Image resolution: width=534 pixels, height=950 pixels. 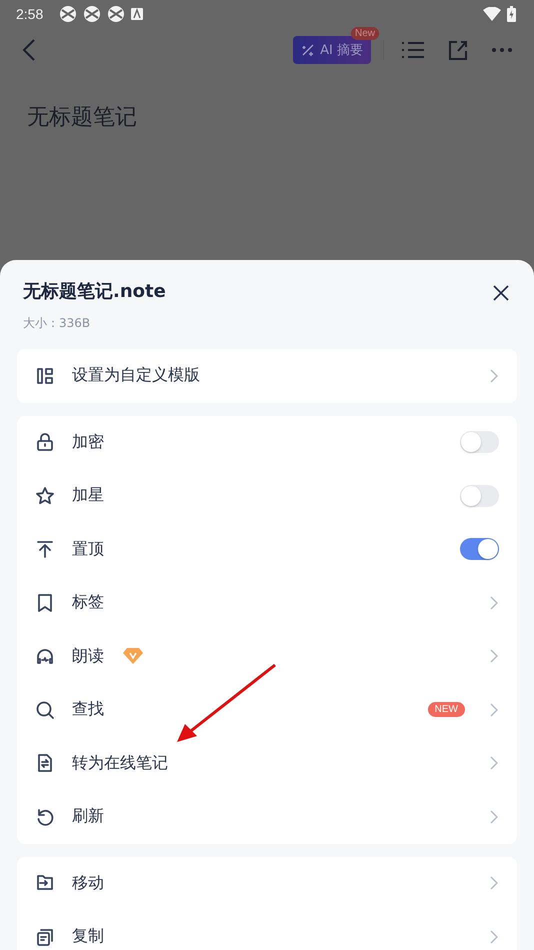 What do you see at coordinates (57, 323) in the screenshot?
I see `file-size: 大小：336B` at bounding box center [57, 323].